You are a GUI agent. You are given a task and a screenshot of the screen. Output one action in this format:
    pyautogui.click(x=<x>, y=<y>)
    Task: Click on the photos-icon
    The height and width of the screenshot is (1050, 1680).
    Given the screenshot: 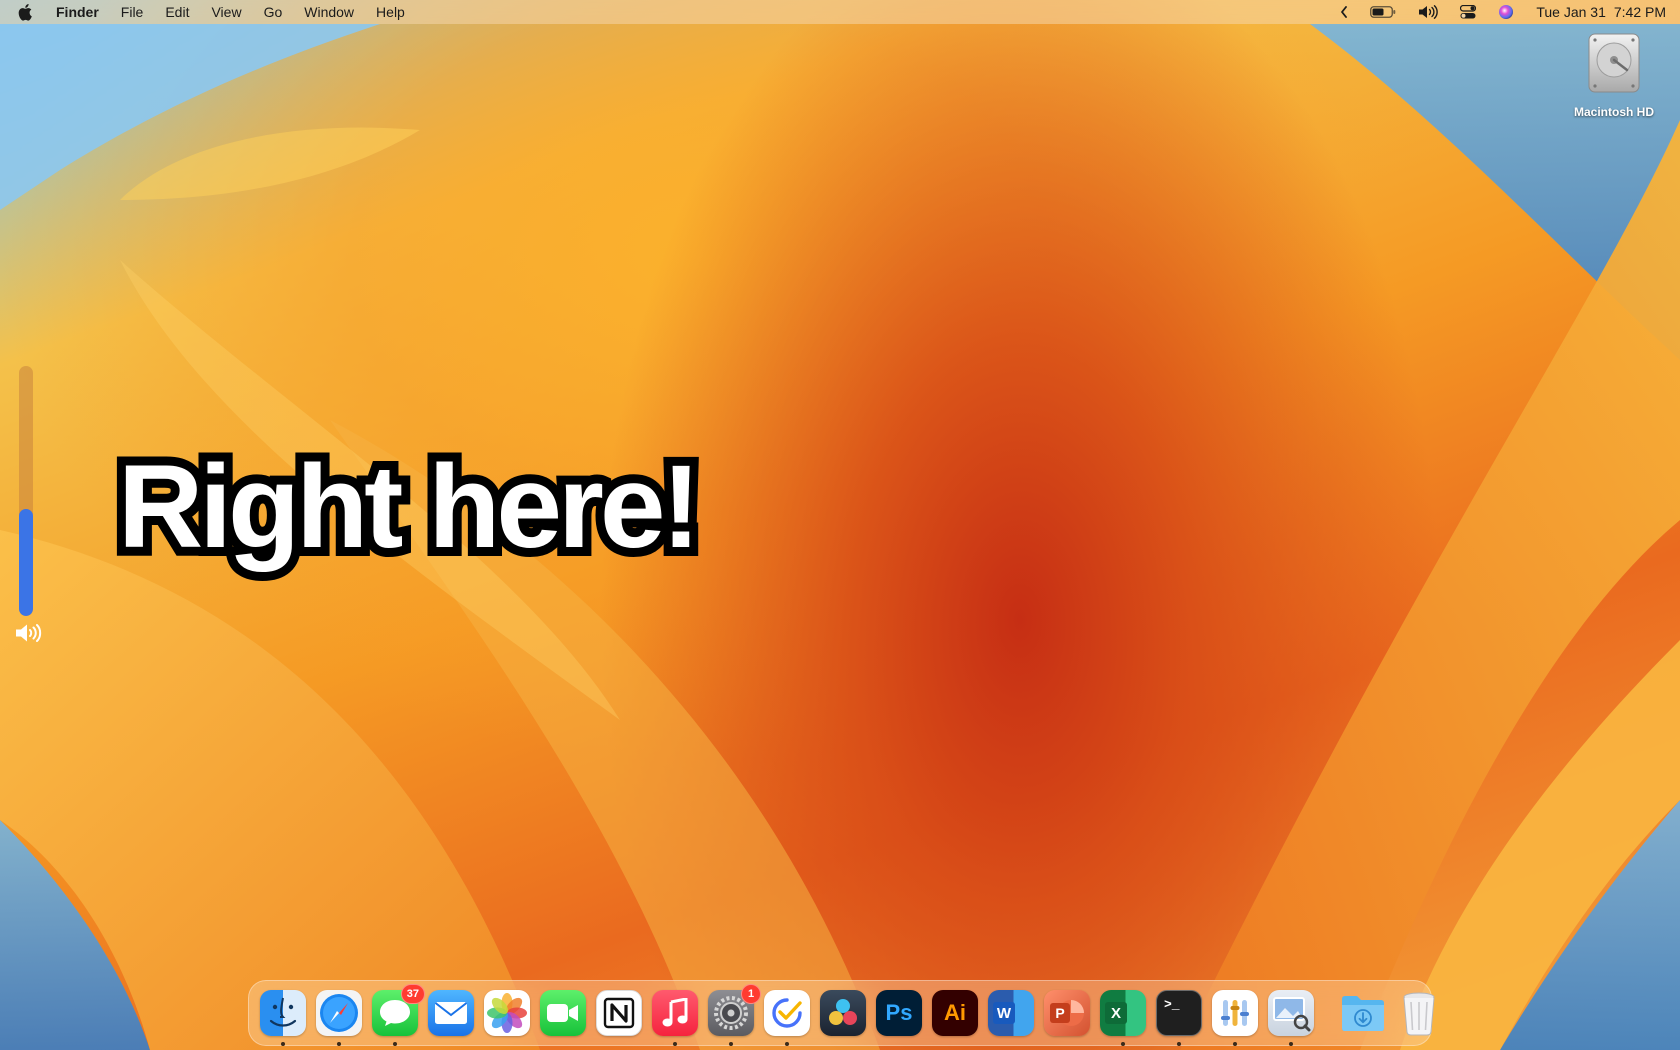 What is the action you would take?
    pyautogui.click(x=507, y=1013)
    